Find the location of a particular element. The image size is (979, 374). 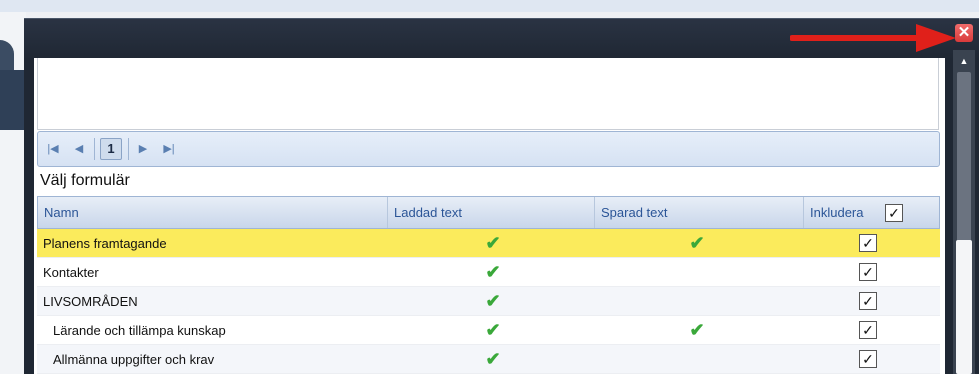

table-header: Namn Laddad text Sparad text Inkludera ✓ is located at coordinates (488, 212).